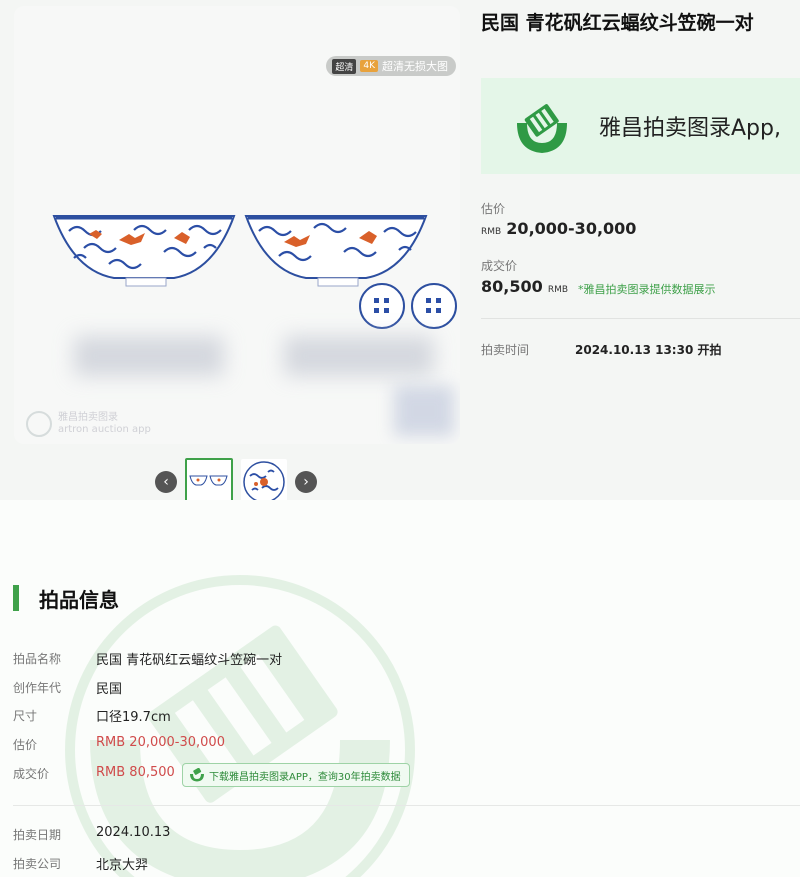 Image resolution: width=800 pixels, height=877 pixels. I want to click on sold-label: 成交价, so click(499, 266).